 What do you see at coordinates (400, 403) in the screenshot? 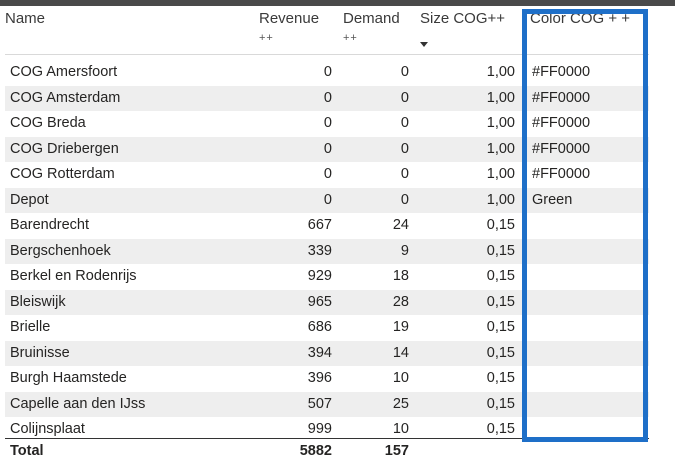
I see `cell-demand: 25` at bounding box center [400, 403].